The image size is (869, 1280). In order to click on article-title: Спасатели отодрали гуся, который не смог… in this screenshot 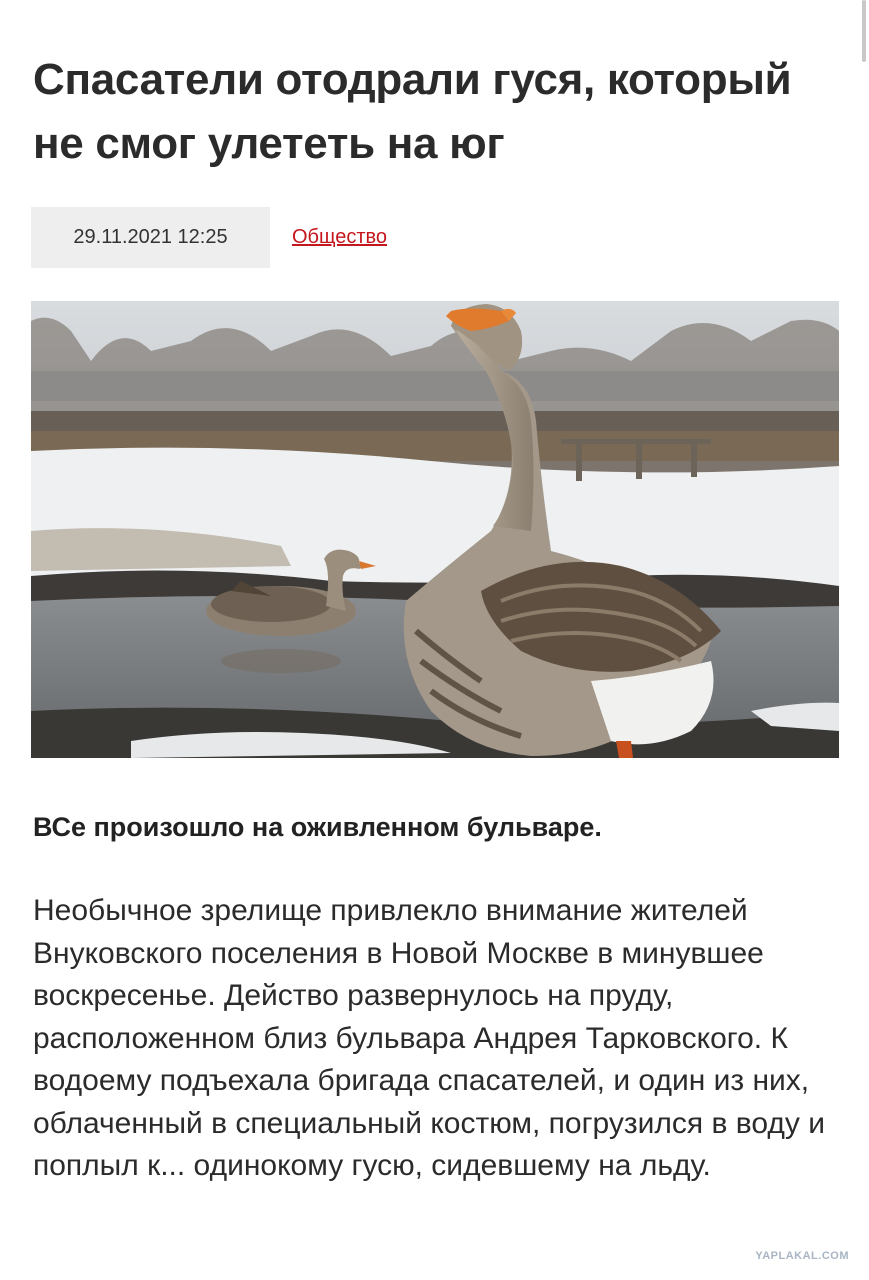, I will do `click(412, 111)`.